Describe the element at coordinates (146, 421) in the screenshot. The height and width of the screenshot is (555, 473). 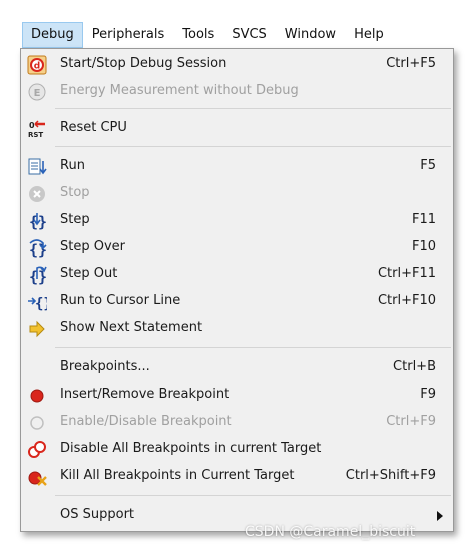
I see `menu-item-label: Enable/Disable Breakpoint` at that location.